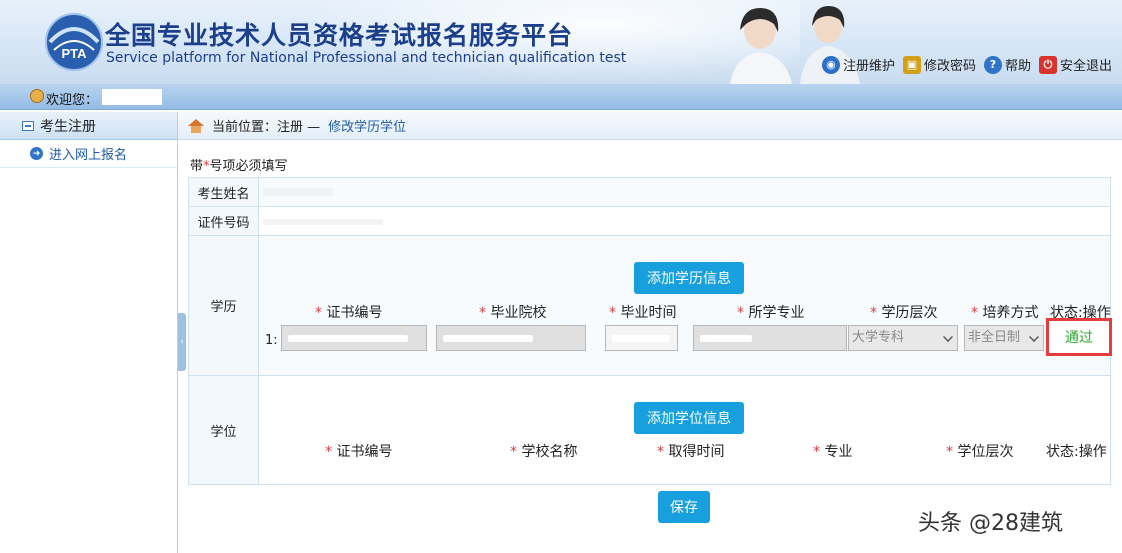  Describe the element at coordinates (696, 452) in the screenshot. I see `col-degree-time: 取得时间` at that location.